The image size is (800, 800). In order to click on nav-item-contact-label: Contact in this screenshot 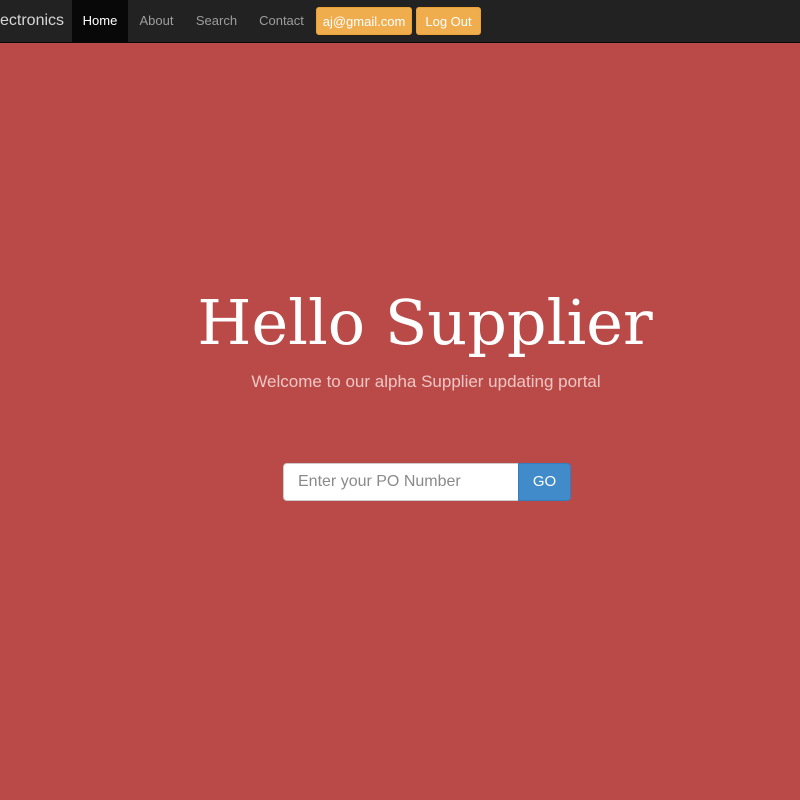, I will do `click(281, 20)`.